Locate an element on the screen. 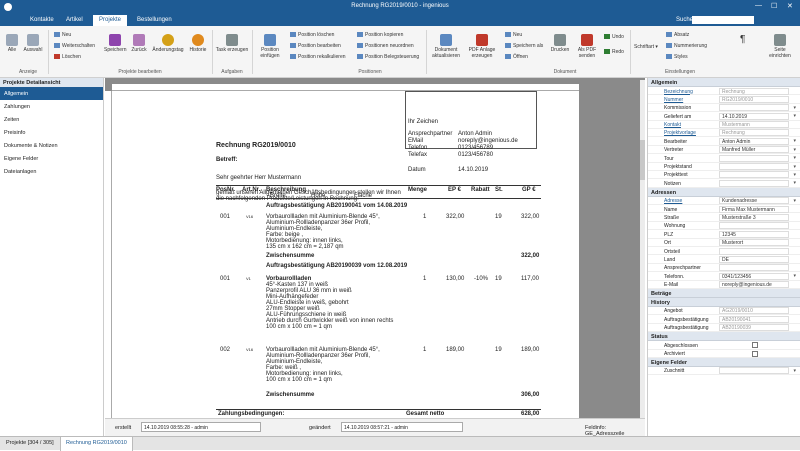 The image size is (800, 451). drucken-button: Drucken is located at coordinates (560, 43).